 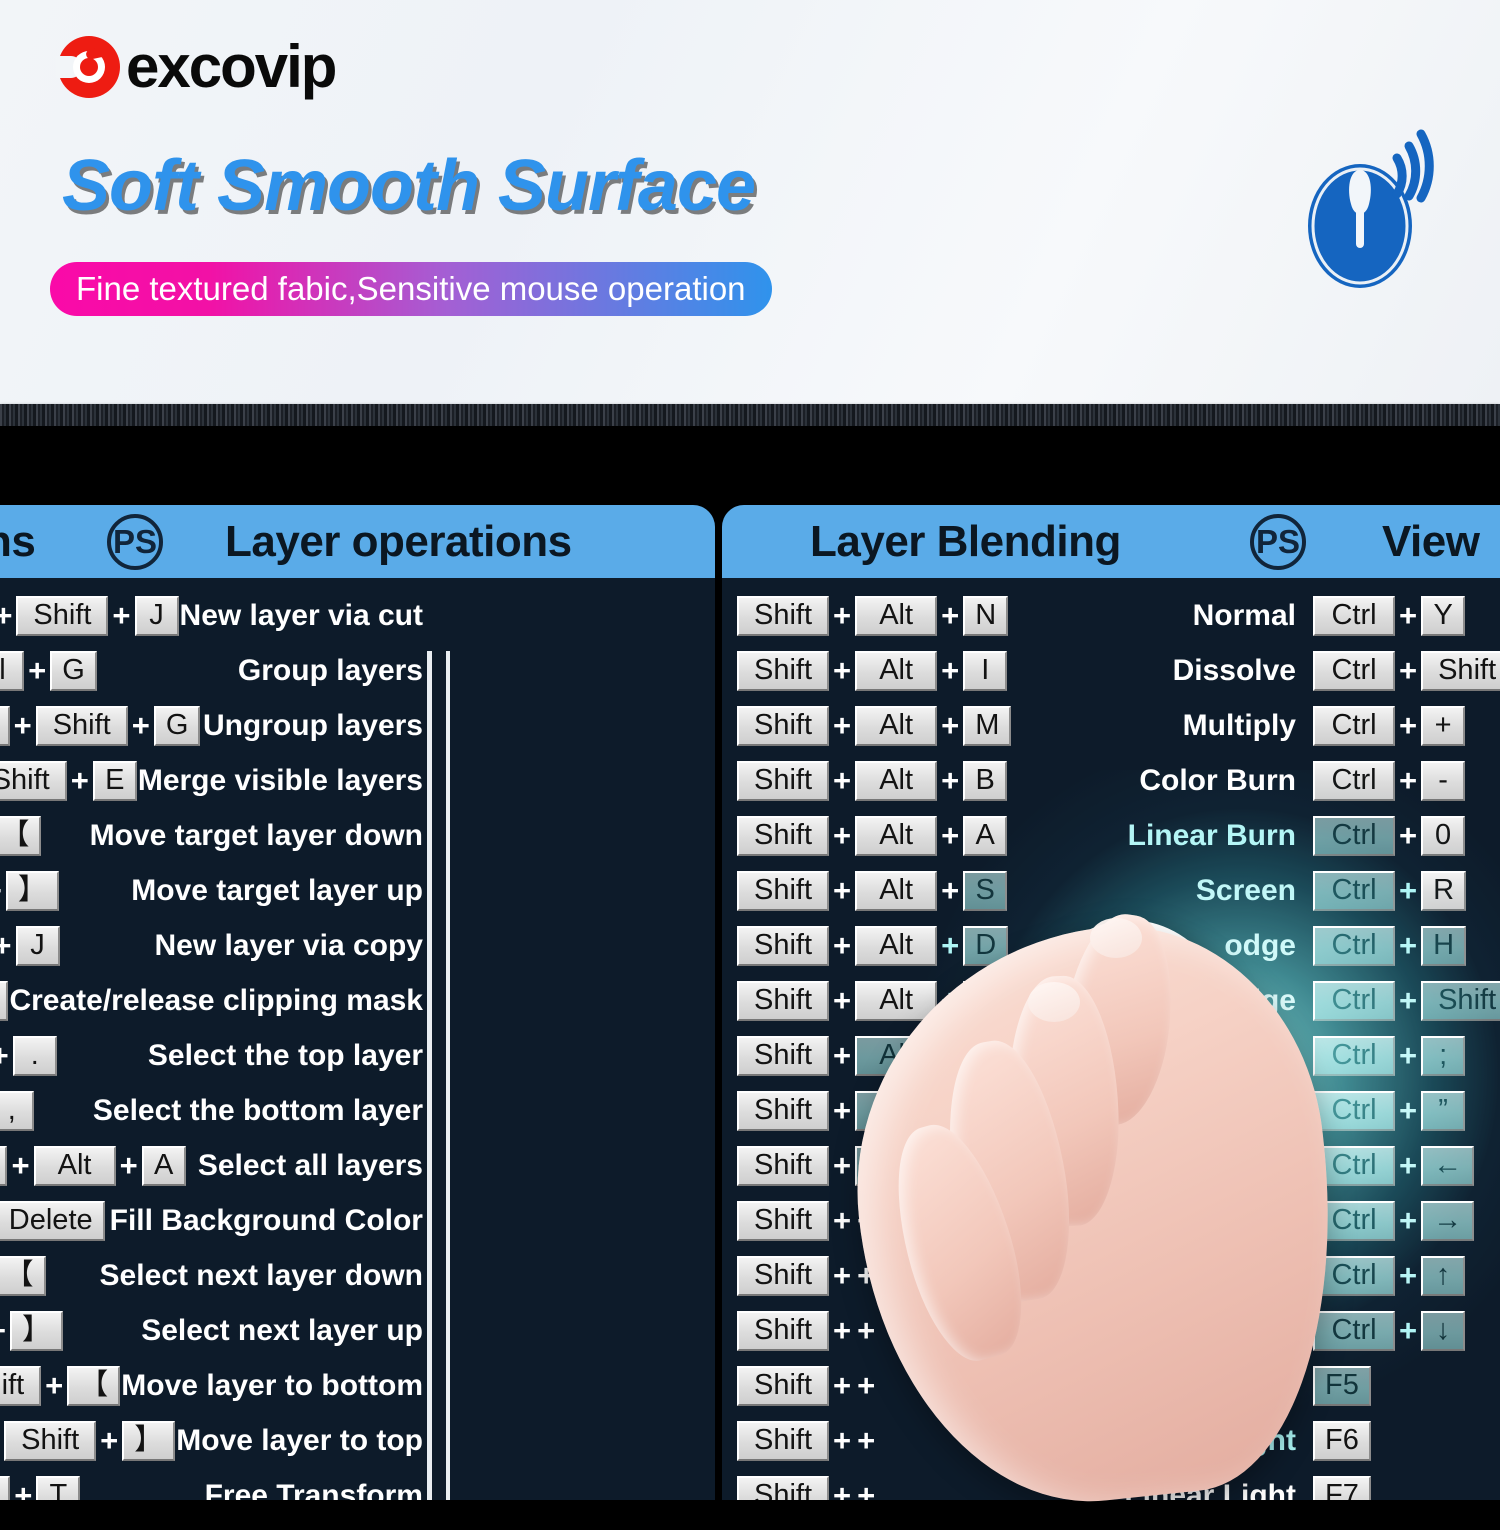 What do you see at coordinates (46, 1110) in the screenshot?
I see `key-combo: Alt+,` at bounding box center [46, 1110].